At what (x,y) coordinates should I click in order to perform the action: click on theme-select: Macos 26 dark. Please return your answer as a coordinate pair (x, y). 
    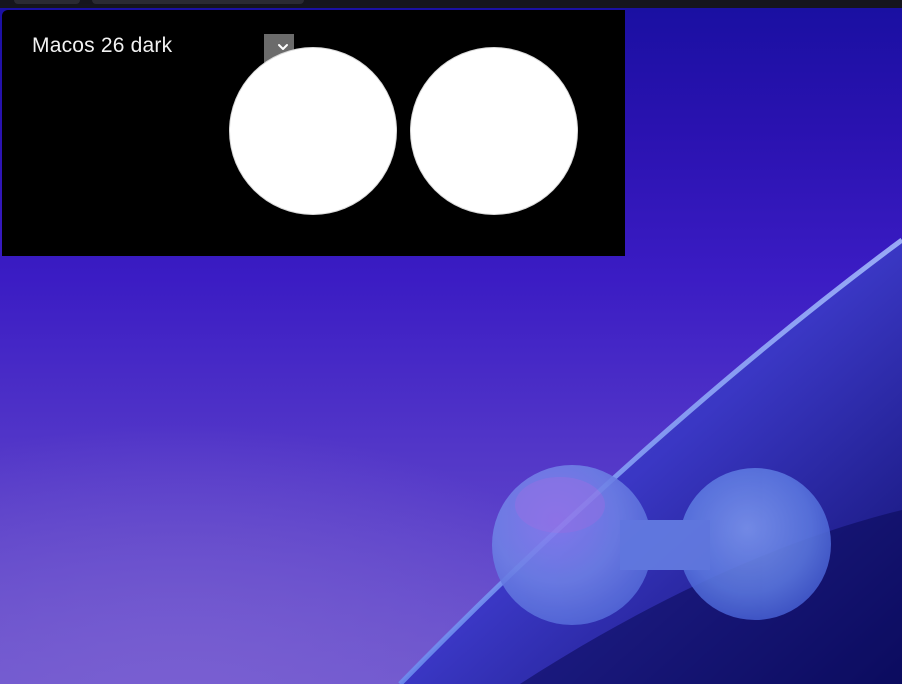
    Looking at the image, I should click on (157, 41).